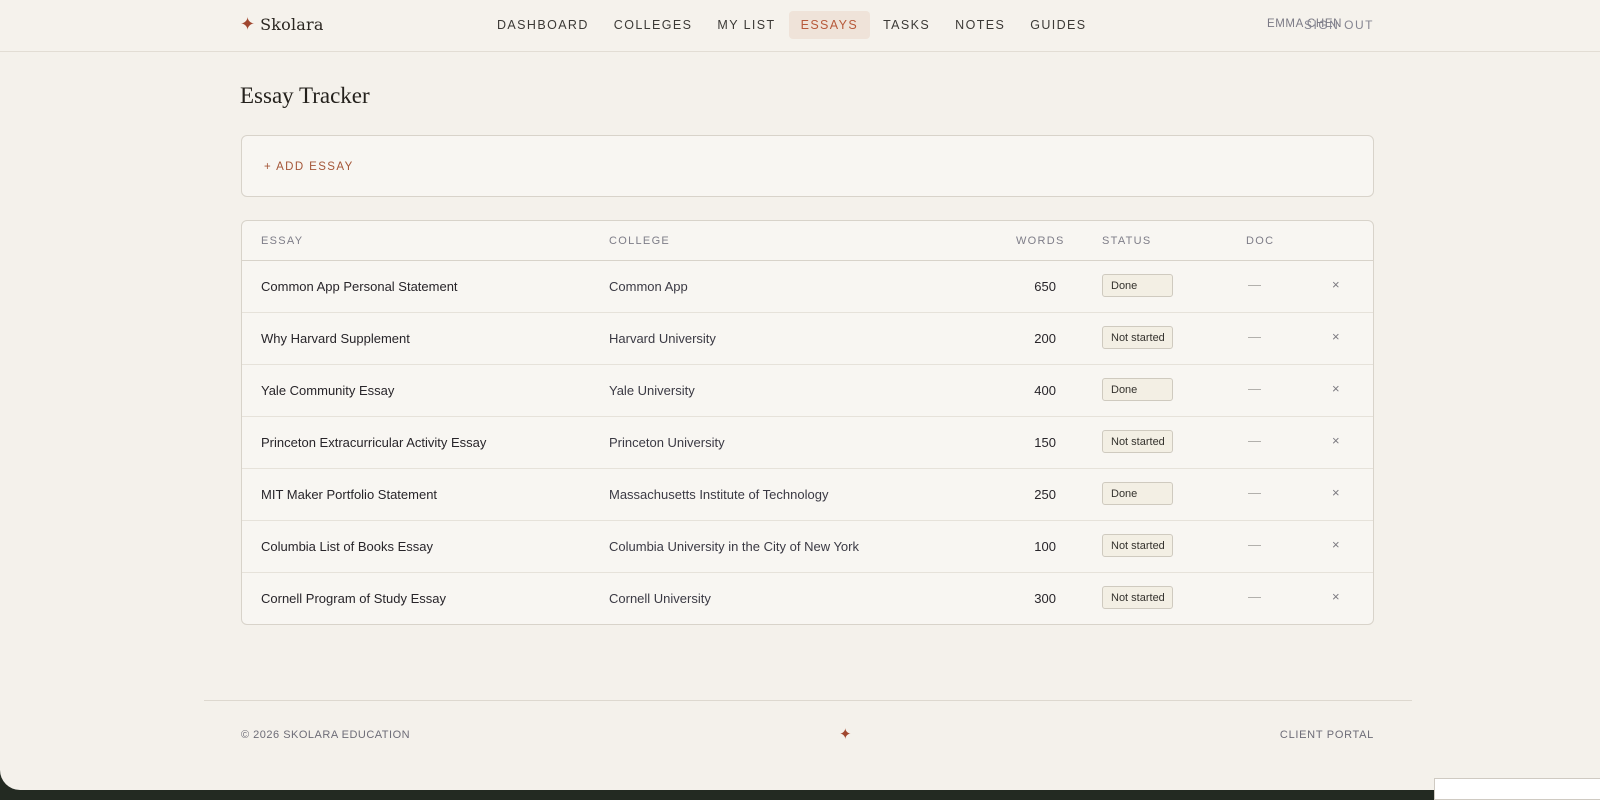  Describe the element at coordinates (349, 494) in the screenshot. I see `essay-name: MIT Maker Portfolio Statement` at that location.